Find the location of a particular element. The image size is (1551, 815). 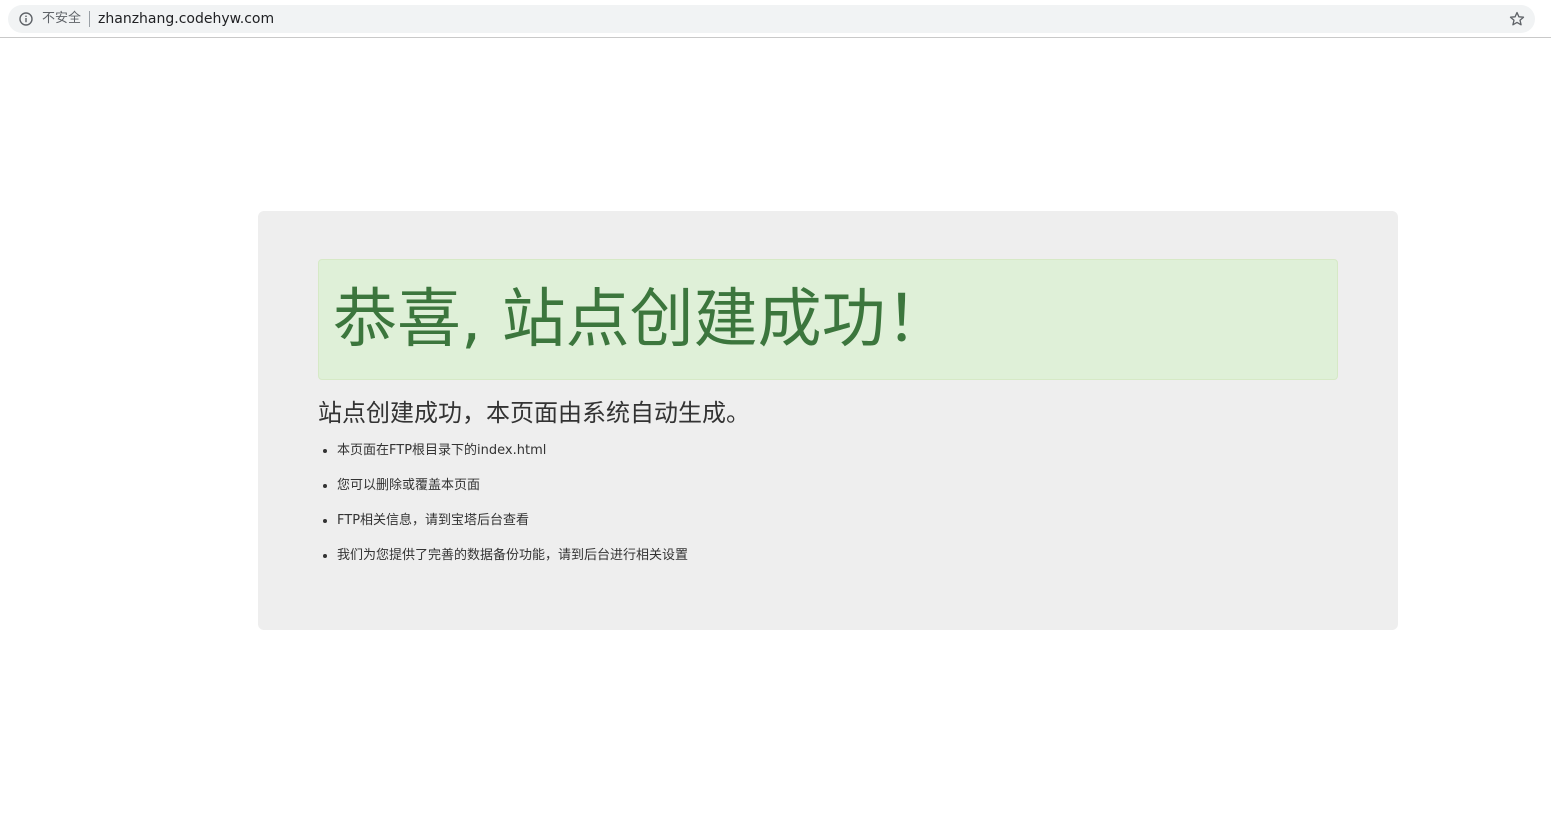

page-subtitle: 站点创建成功，本页面由系统自动生成。 is located at coordinates (534, 413).